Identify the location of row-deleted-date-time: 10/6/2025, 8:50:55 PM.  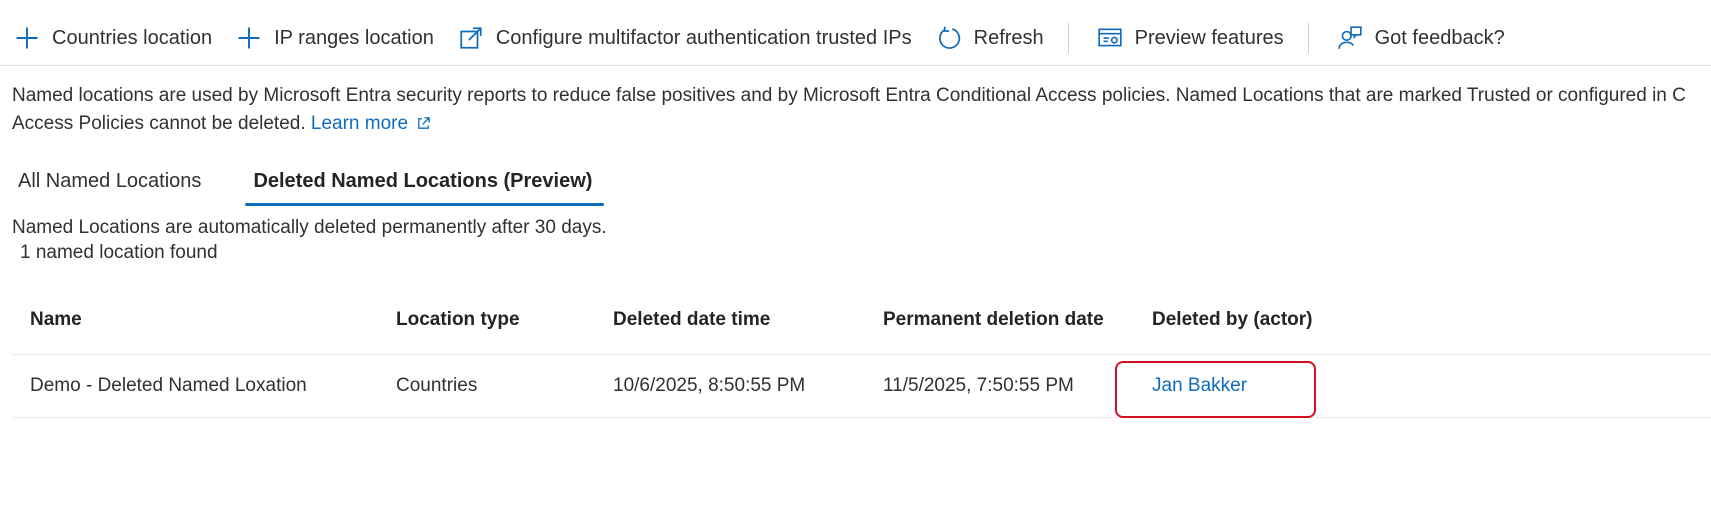
(709, 385).